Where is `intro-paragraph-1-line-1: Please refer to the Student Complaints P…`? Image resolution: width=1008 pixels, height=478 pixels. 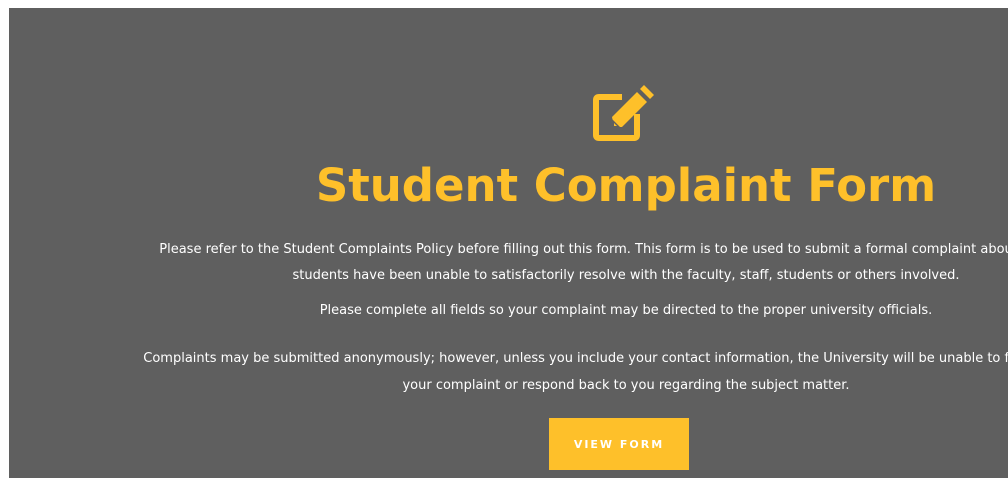 intro-paragraph-1-line-1: Please refer to the Student Complaints P… is located at coordinates (583, 249).